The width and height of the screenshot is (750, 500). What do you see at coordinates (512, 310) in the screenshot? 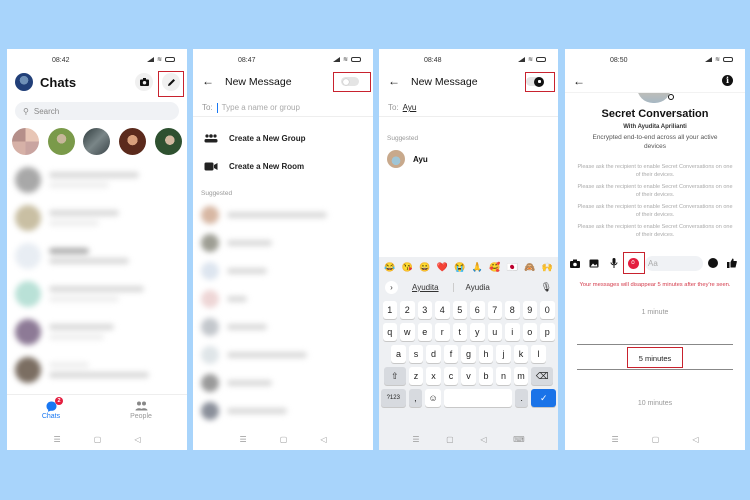
I see `key: 8` at bounding box center [512, 310].